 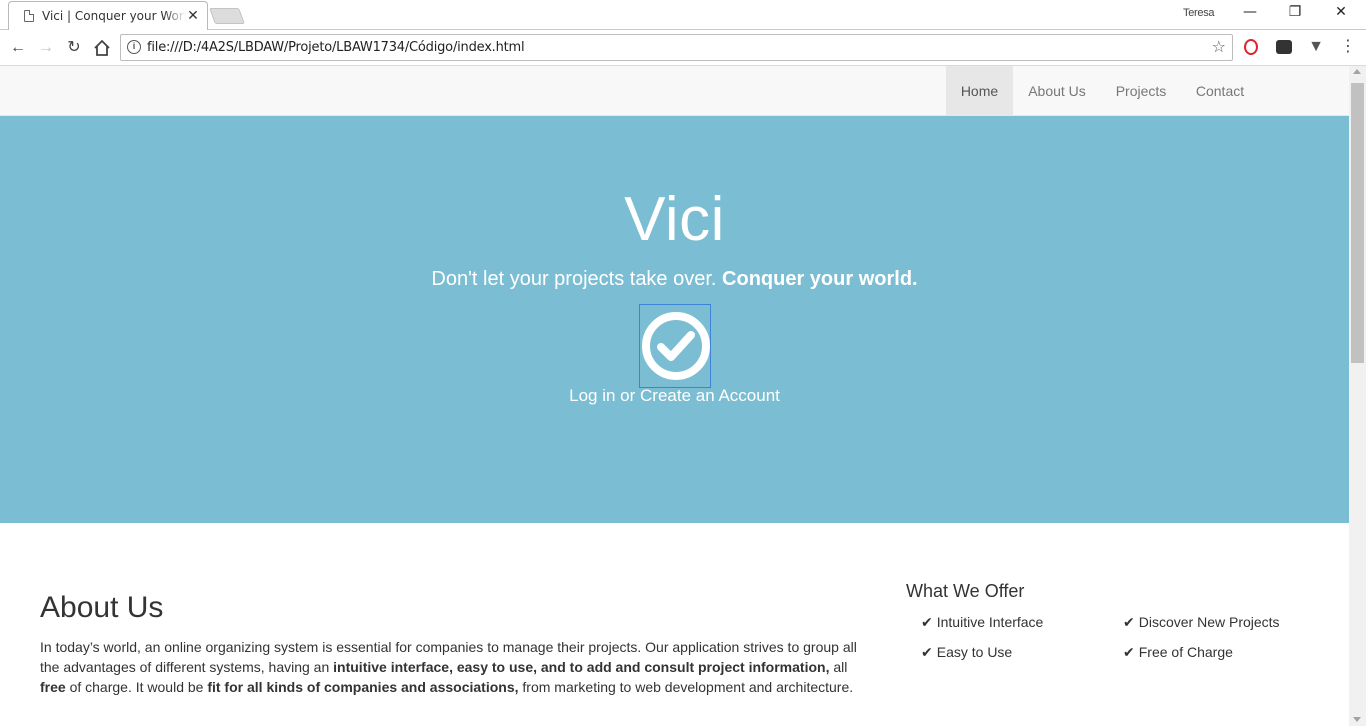 What do you see at coordinates (965, 591) in the screenshot?
I see `offer-heading: What We Offer` at bounding box center [965, 591].